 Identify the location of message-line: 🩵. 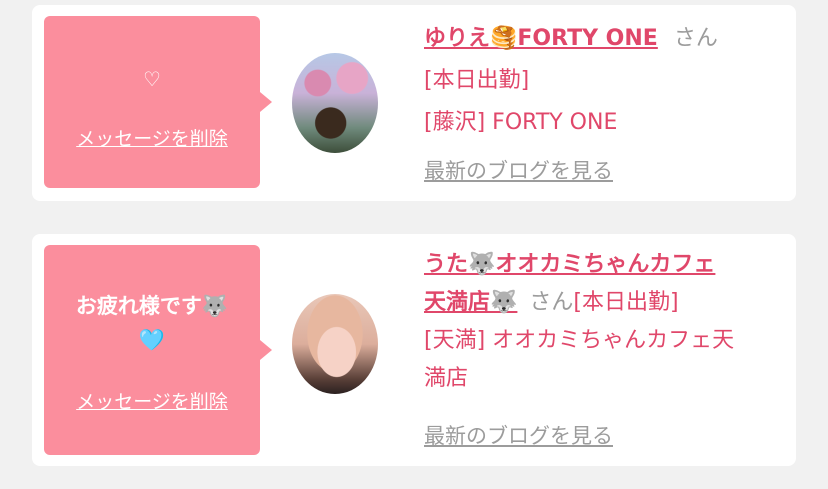
(152, 340).